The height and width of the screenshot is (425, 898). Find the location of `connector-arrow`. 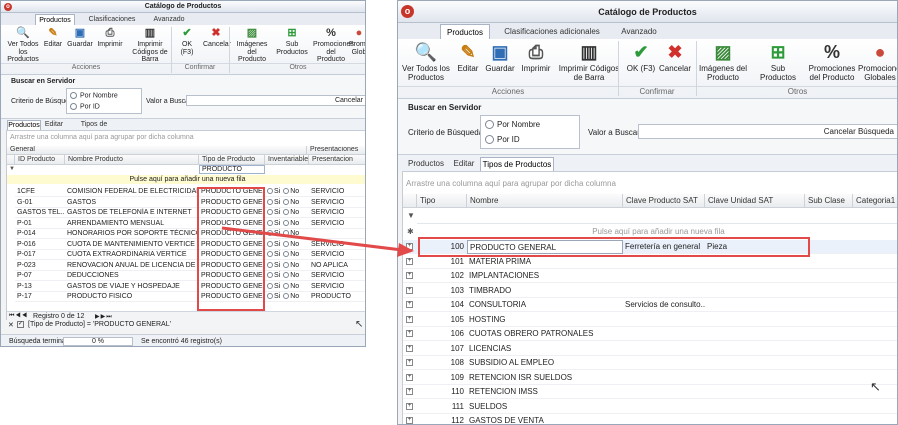

connector-arrow is located at coordinates (317, 241).